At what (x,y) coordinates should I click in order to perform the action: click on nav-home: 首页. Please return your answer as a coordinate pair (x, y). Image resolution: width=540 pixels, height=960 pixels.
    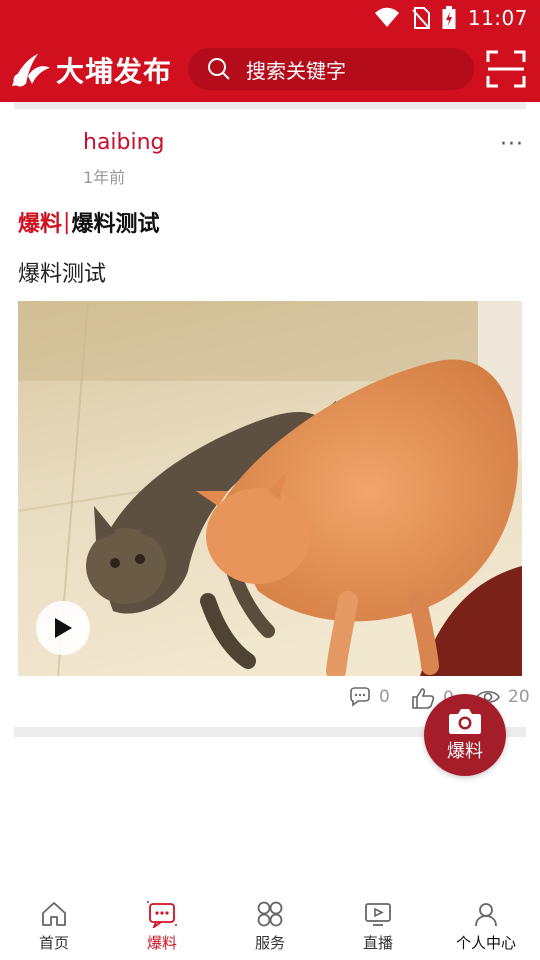
    Looking at the image, I should click on (54, 928).